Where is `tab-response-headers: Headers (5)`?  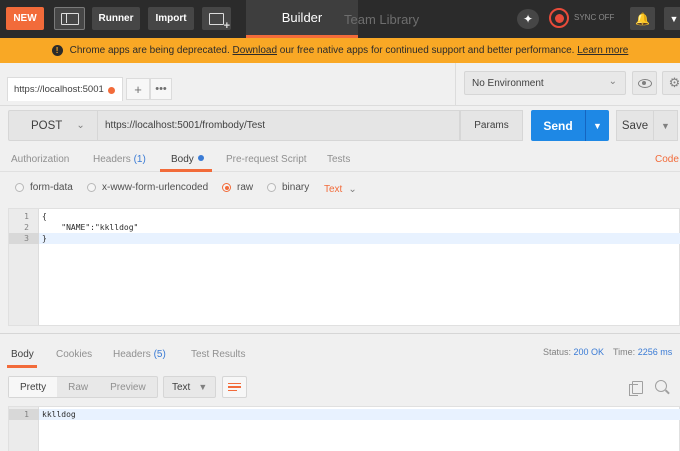 tab-response-headers: Headers (5) is located at coordinates (139, 354).